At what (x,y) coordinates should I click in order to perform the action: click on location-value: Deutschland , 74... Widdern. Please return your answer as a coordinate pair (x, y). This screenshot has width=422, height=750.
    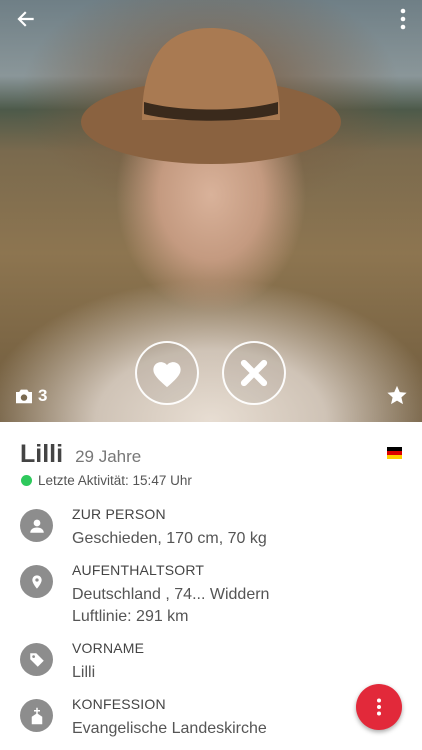
    Looking at the image, I should click on (171, 594).